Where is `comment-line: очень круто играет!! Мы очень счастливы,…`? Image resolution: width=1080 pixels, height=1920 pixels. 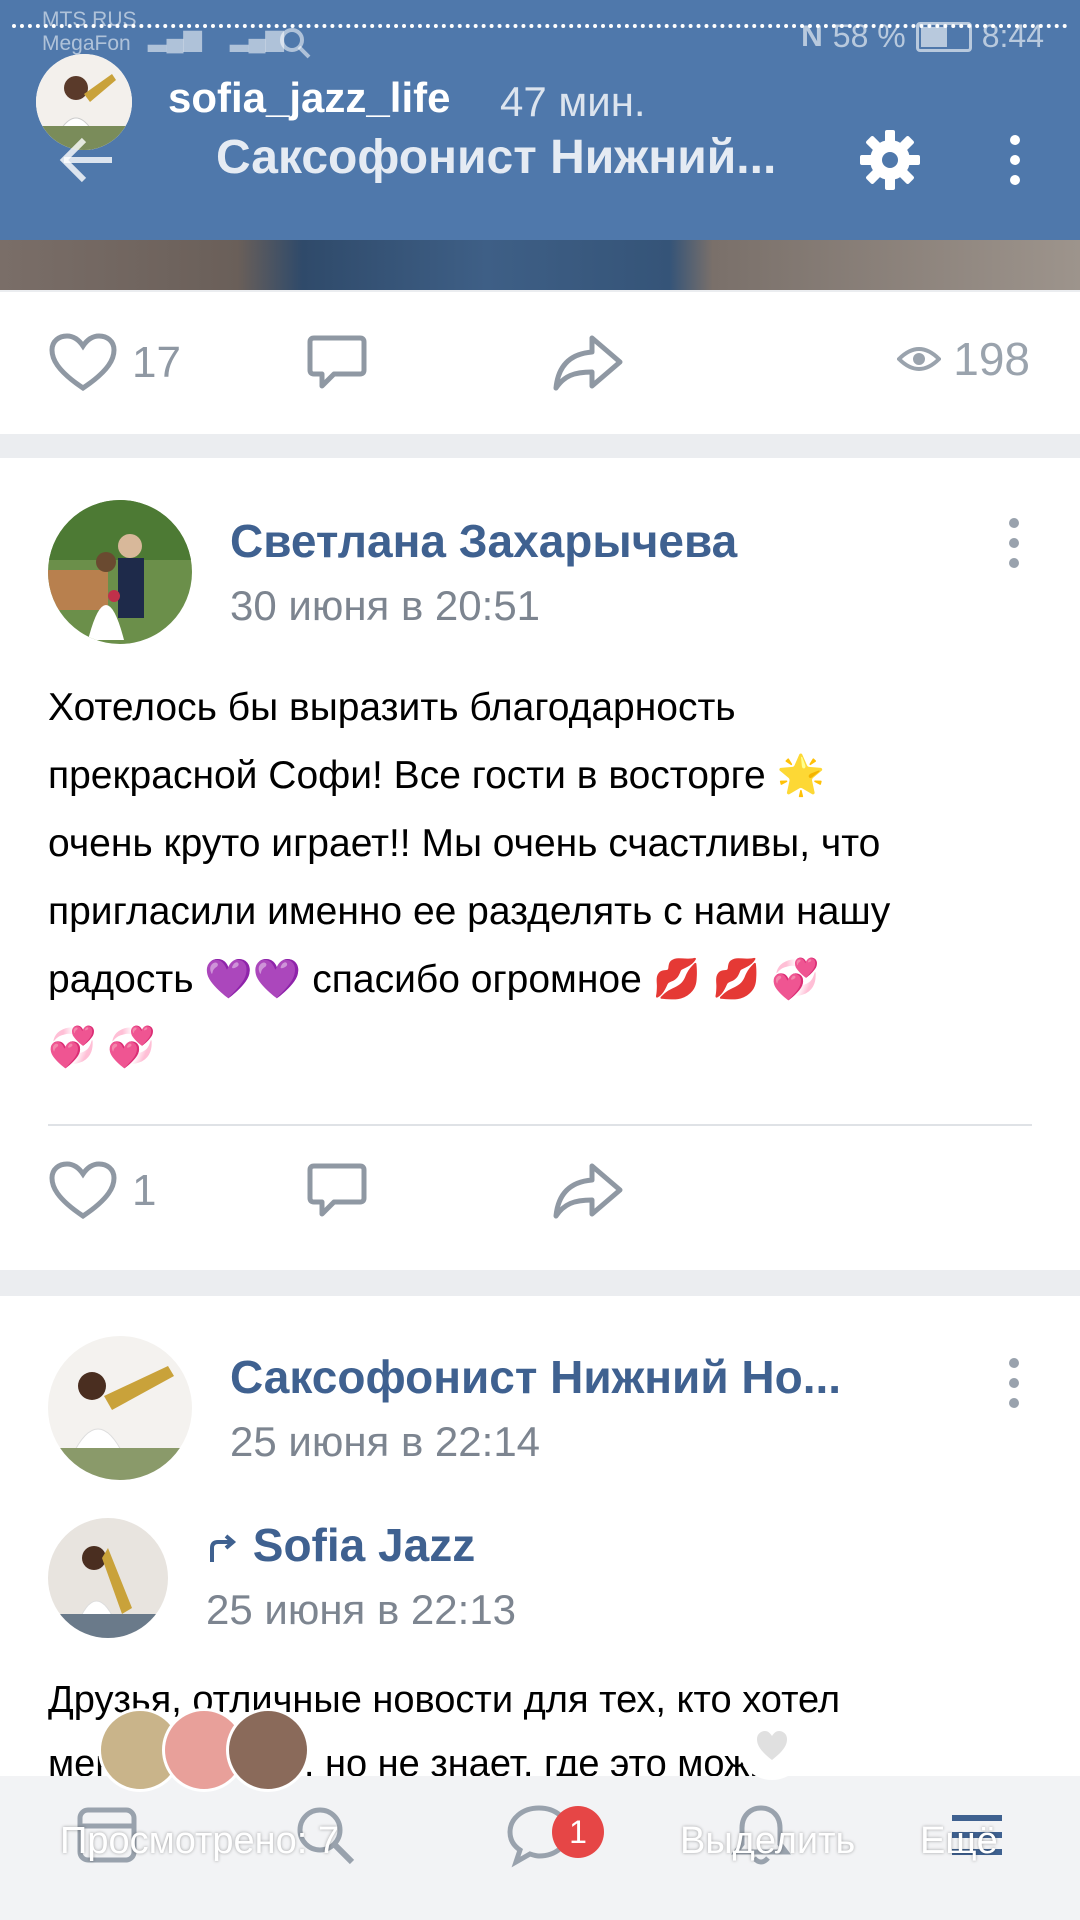 comment-line: очень круто играет!! Мы очень счастливы,… is located at coordinates (464, 843).